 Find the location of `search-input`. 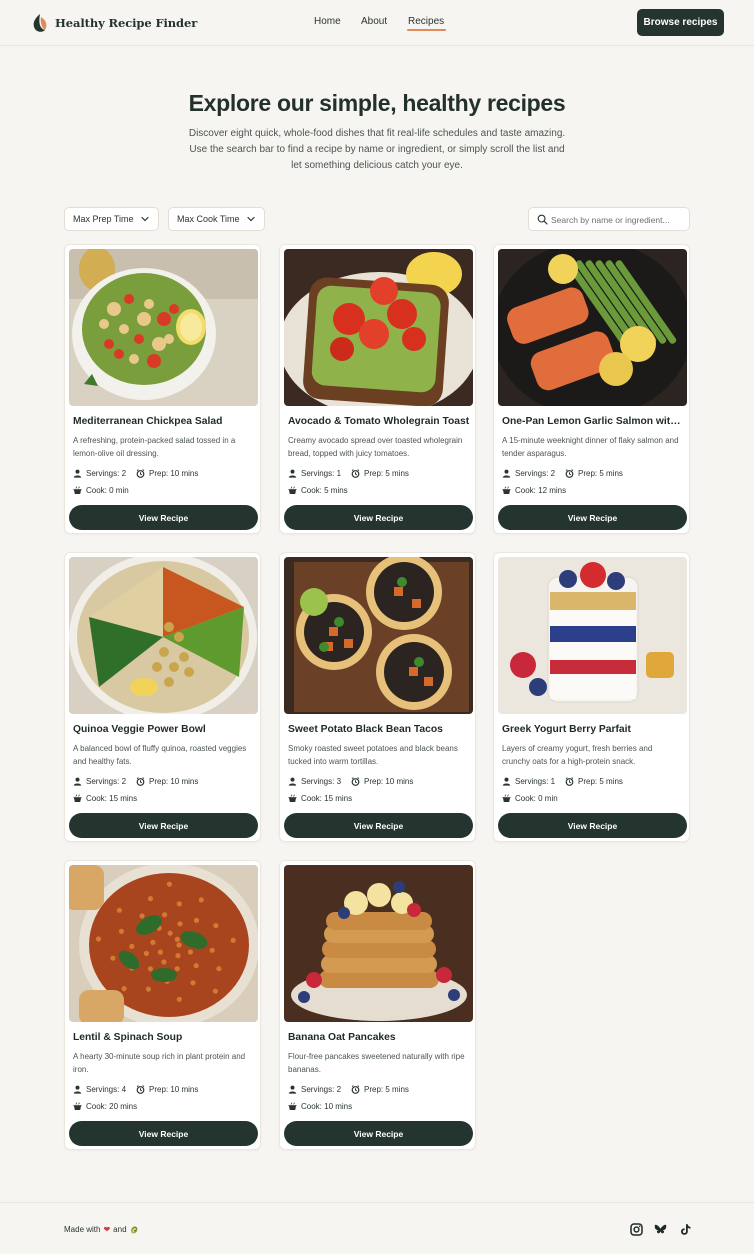

search-input is located at coordinates (618, 219).